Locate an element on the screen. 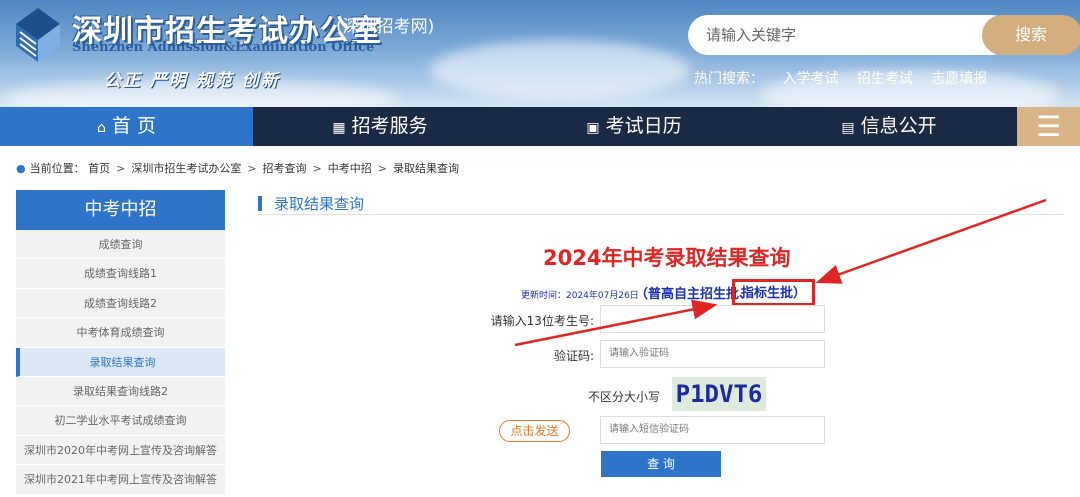 The height and width of the screenshot is (497, 1080). search-input: 请输入关键字 is located at coordinates (850, 35).